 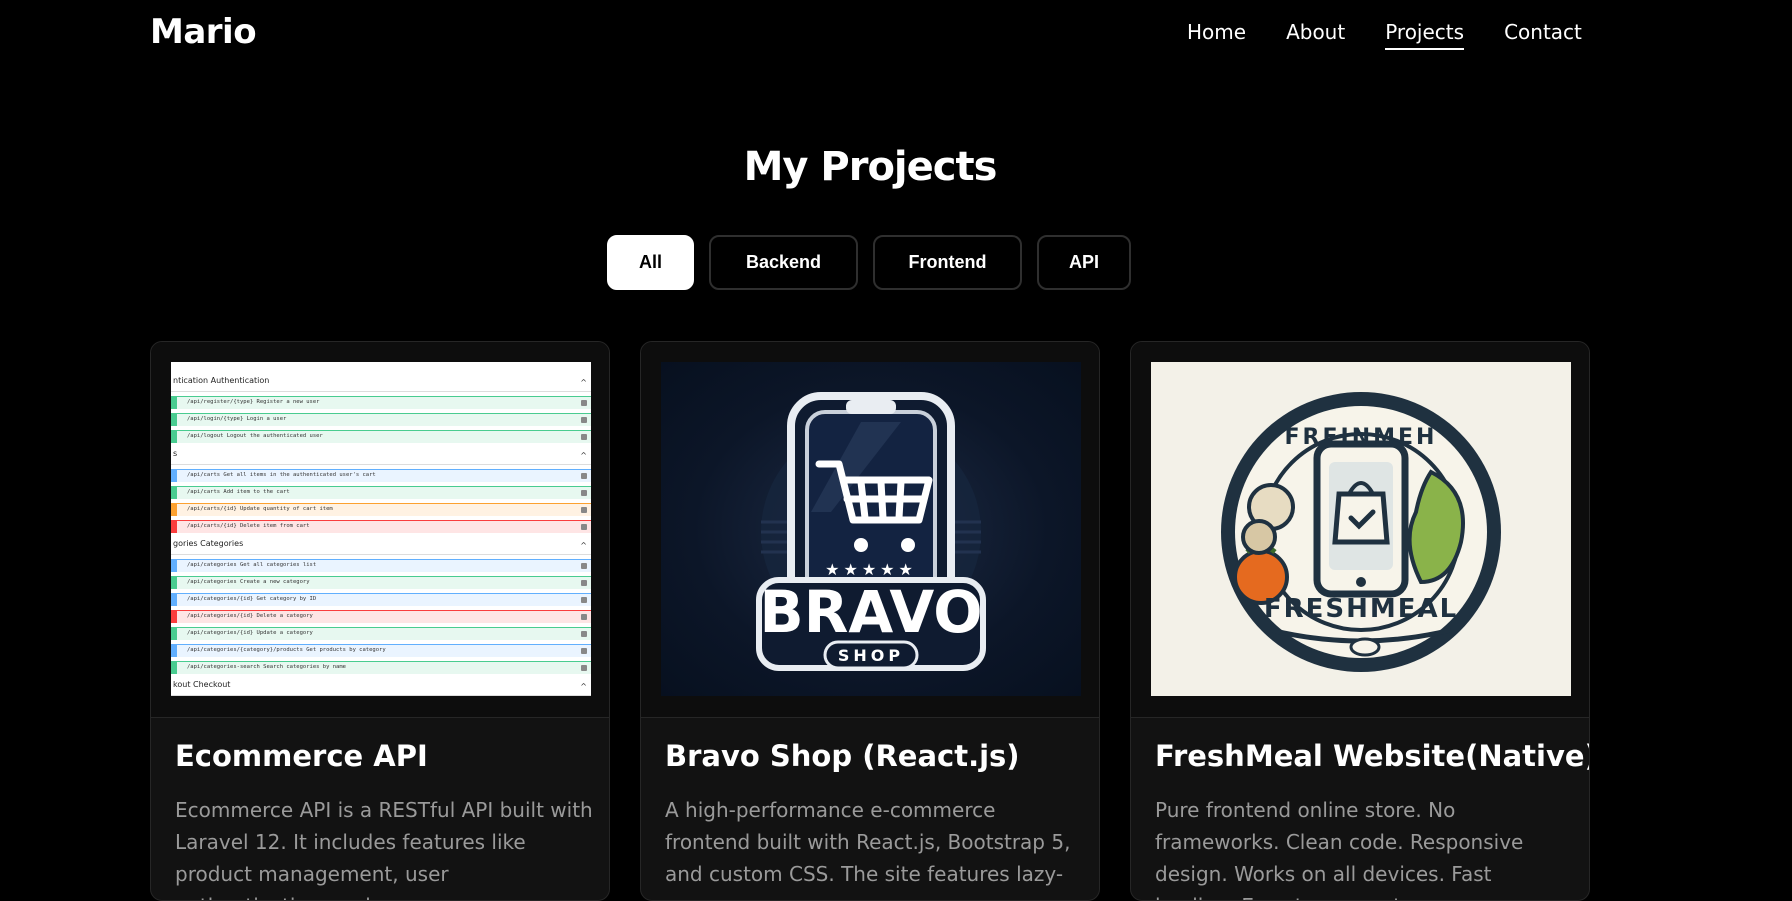 I want to click on project-title: Ecommerce API, so click(x=301, y=756).